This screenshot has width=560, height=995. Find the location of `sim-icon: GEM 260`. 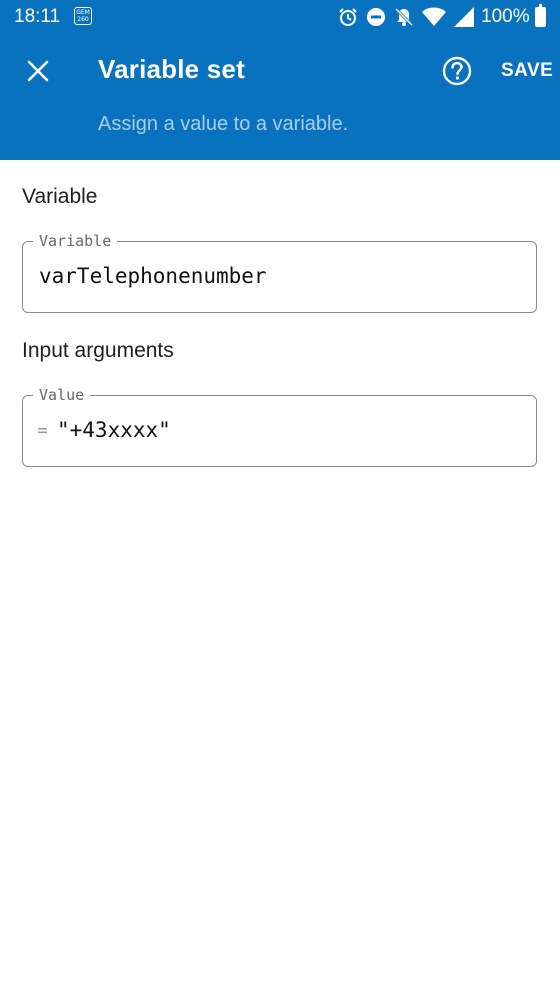

sim-icon: GEM 260 is located at coordinates (83, 16).